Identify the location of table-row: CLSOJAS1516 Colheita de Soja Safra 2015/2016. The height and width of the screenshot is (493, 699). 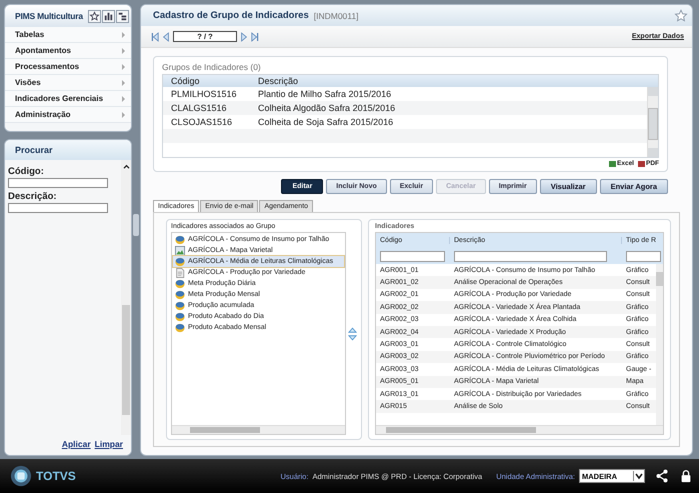
(405, 122).